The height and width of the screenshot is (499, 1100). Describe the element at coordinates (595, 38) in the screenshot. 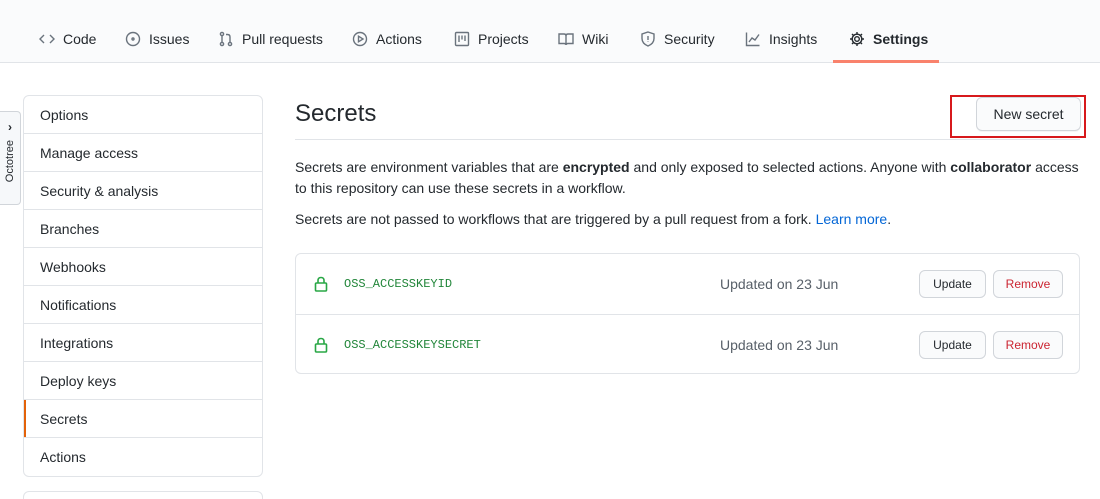

I see `tab-wiki-label: Wiki` at that location.